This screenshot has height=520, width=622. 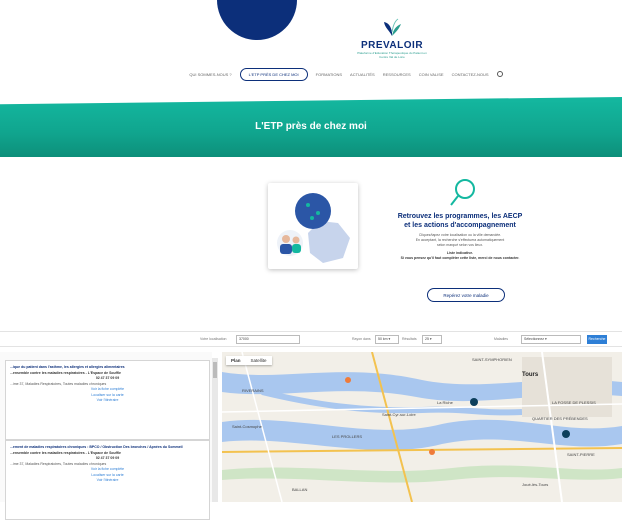 I want to click on map-label-saint-cyr: Saint-Cyr-sur-Loire, so click(x=399, y=414).